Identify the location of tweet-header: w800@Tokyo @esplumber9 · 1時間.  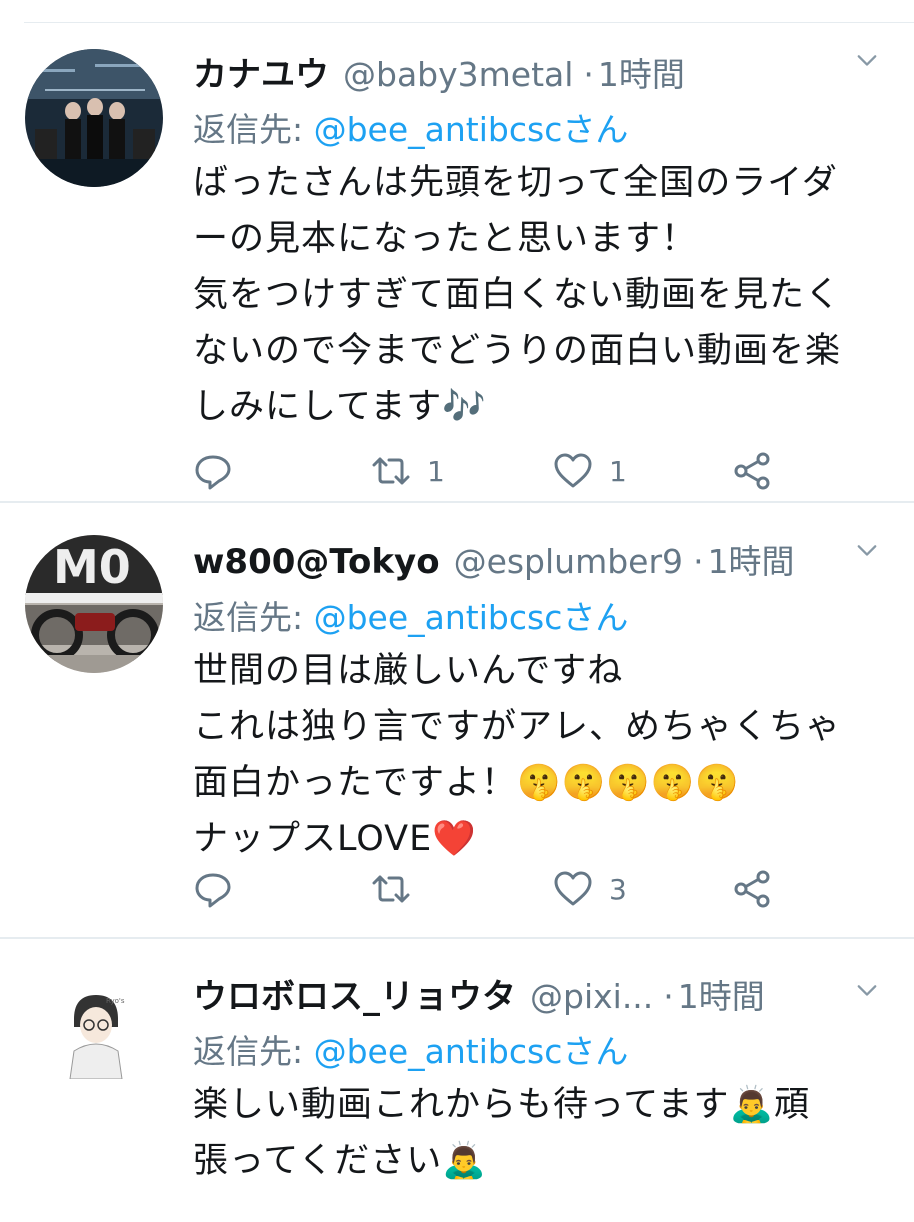
(538, 559).